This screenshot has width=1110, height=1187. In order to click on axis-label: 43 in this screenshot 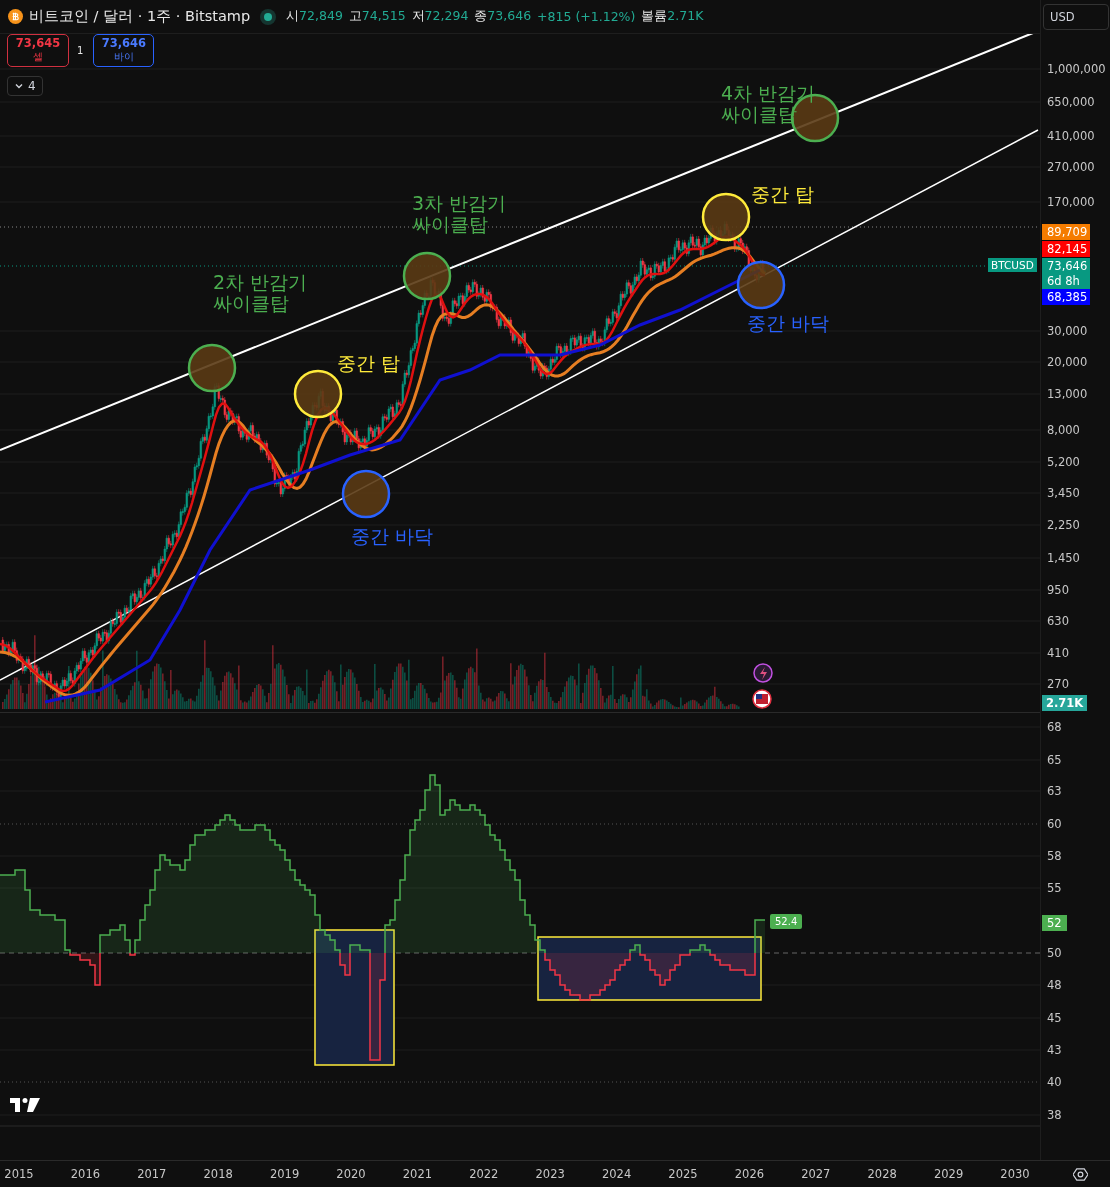, I will do `click(1054, 1050)`.